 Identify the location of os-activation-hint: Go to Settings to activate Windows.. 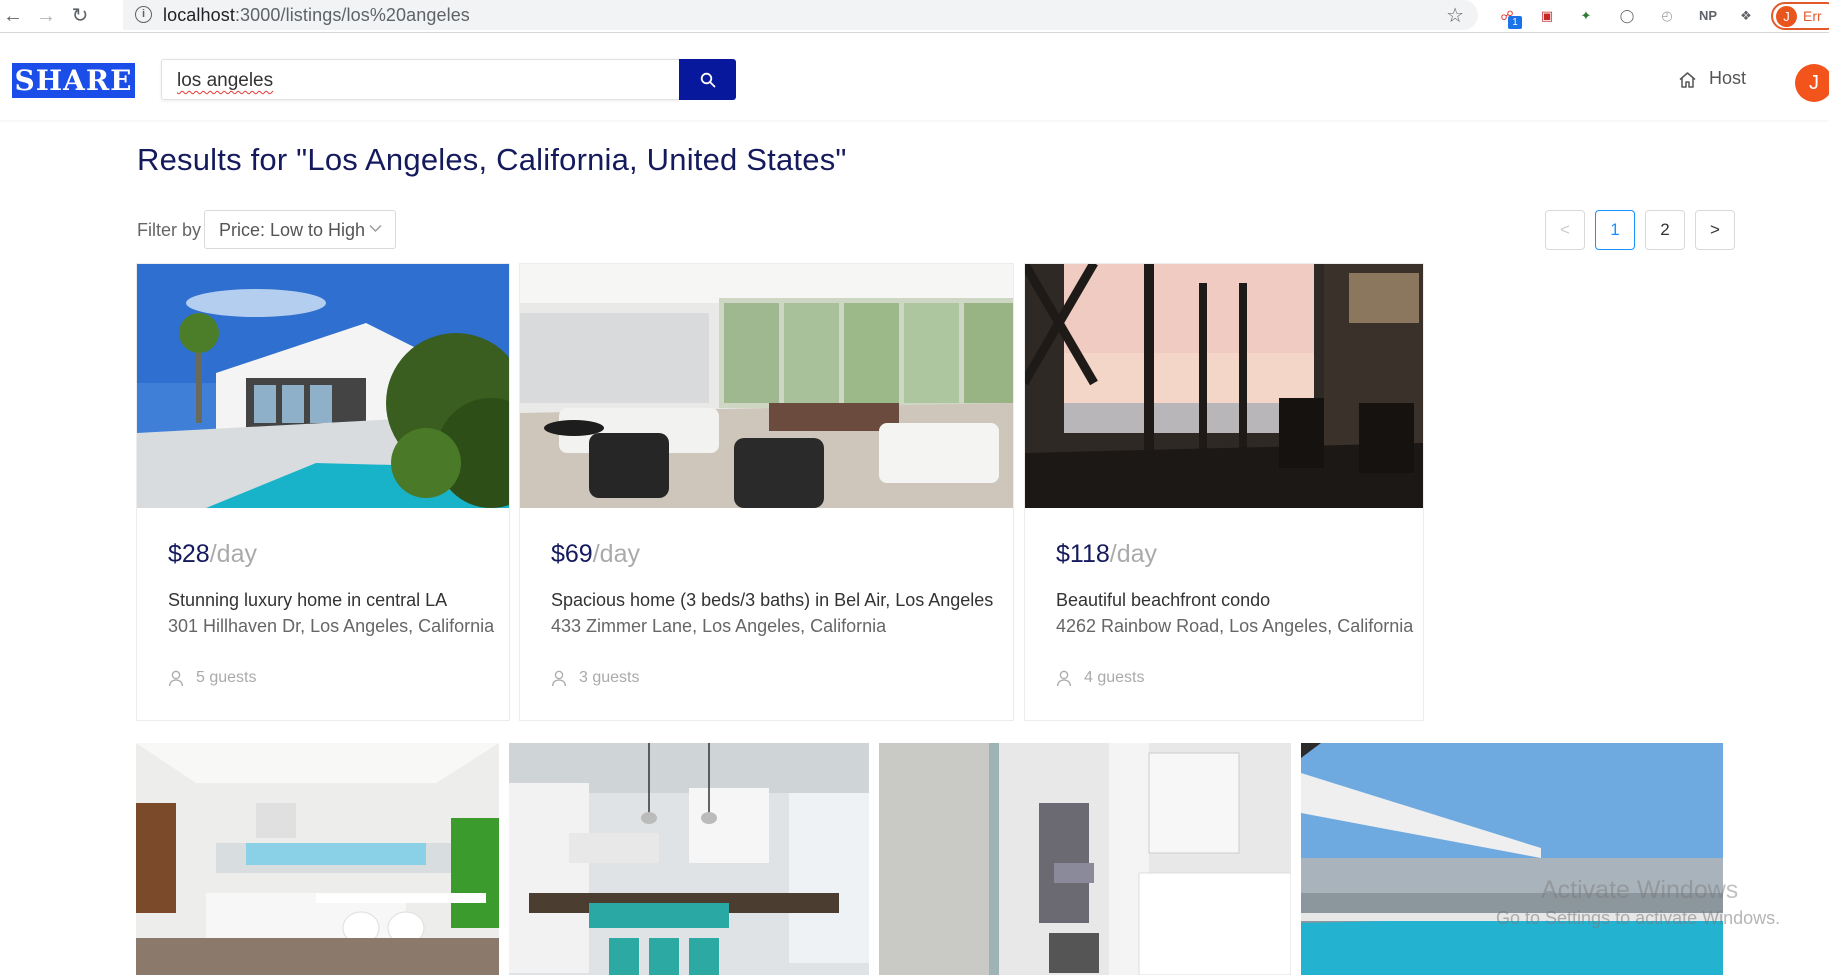
(1638, 918).